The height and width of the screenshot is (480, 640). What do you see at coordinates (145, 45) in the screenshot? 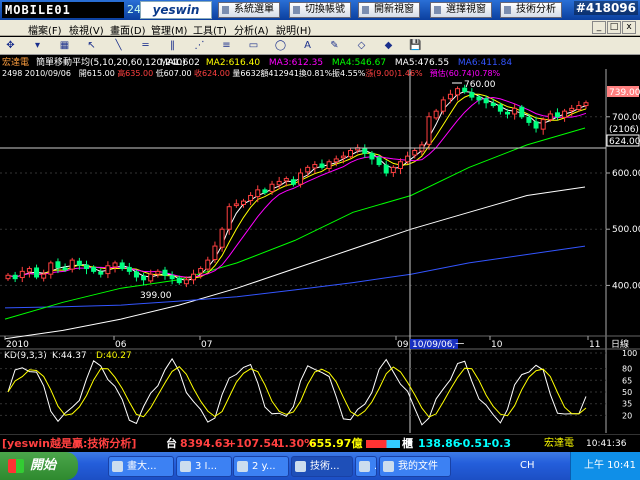
I see `hline-icon: ═` at bounding box center [145, 45].